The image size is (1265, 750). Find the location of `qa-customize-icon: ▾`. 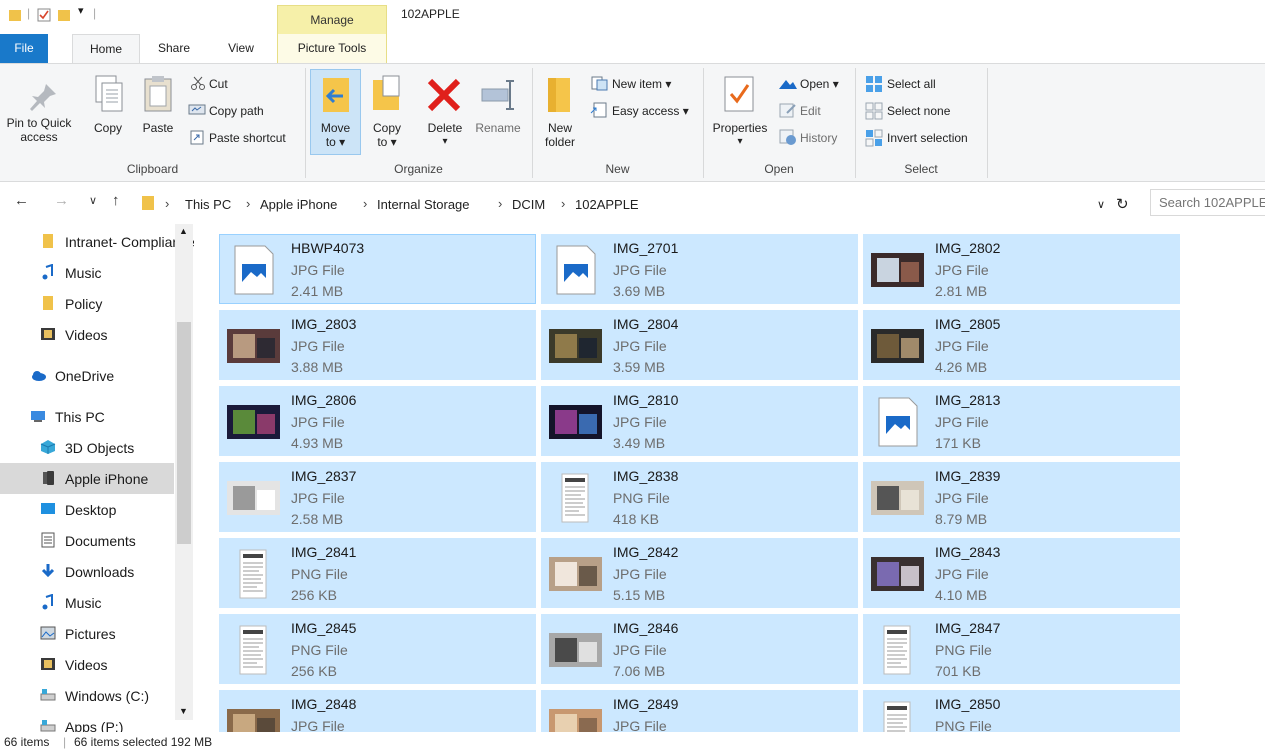

qa-customize-icon: ▾ is located at coordinates (81, 10).